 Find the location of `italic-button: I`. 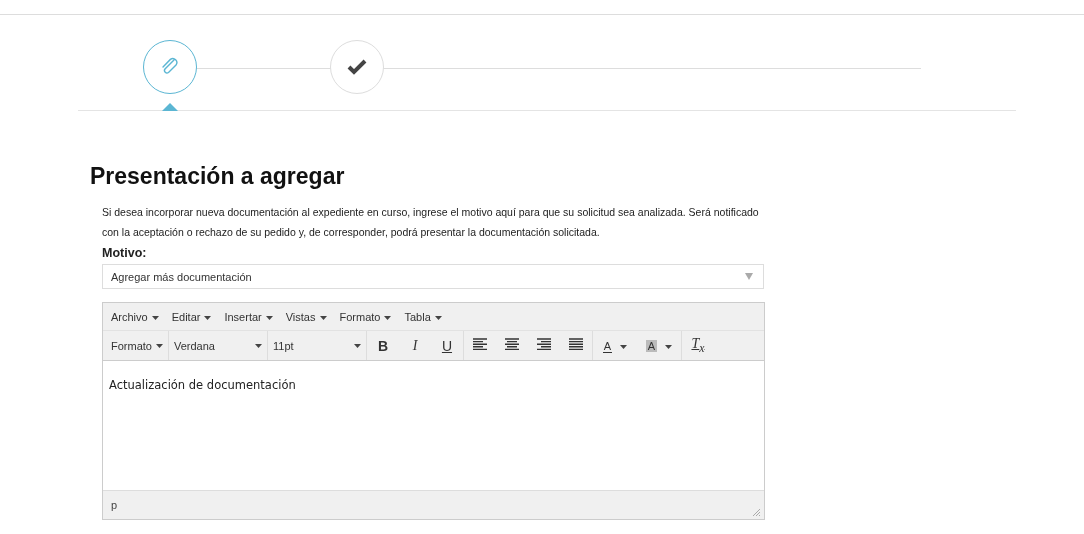

italic-button: I is located at coordinates (414, 345).